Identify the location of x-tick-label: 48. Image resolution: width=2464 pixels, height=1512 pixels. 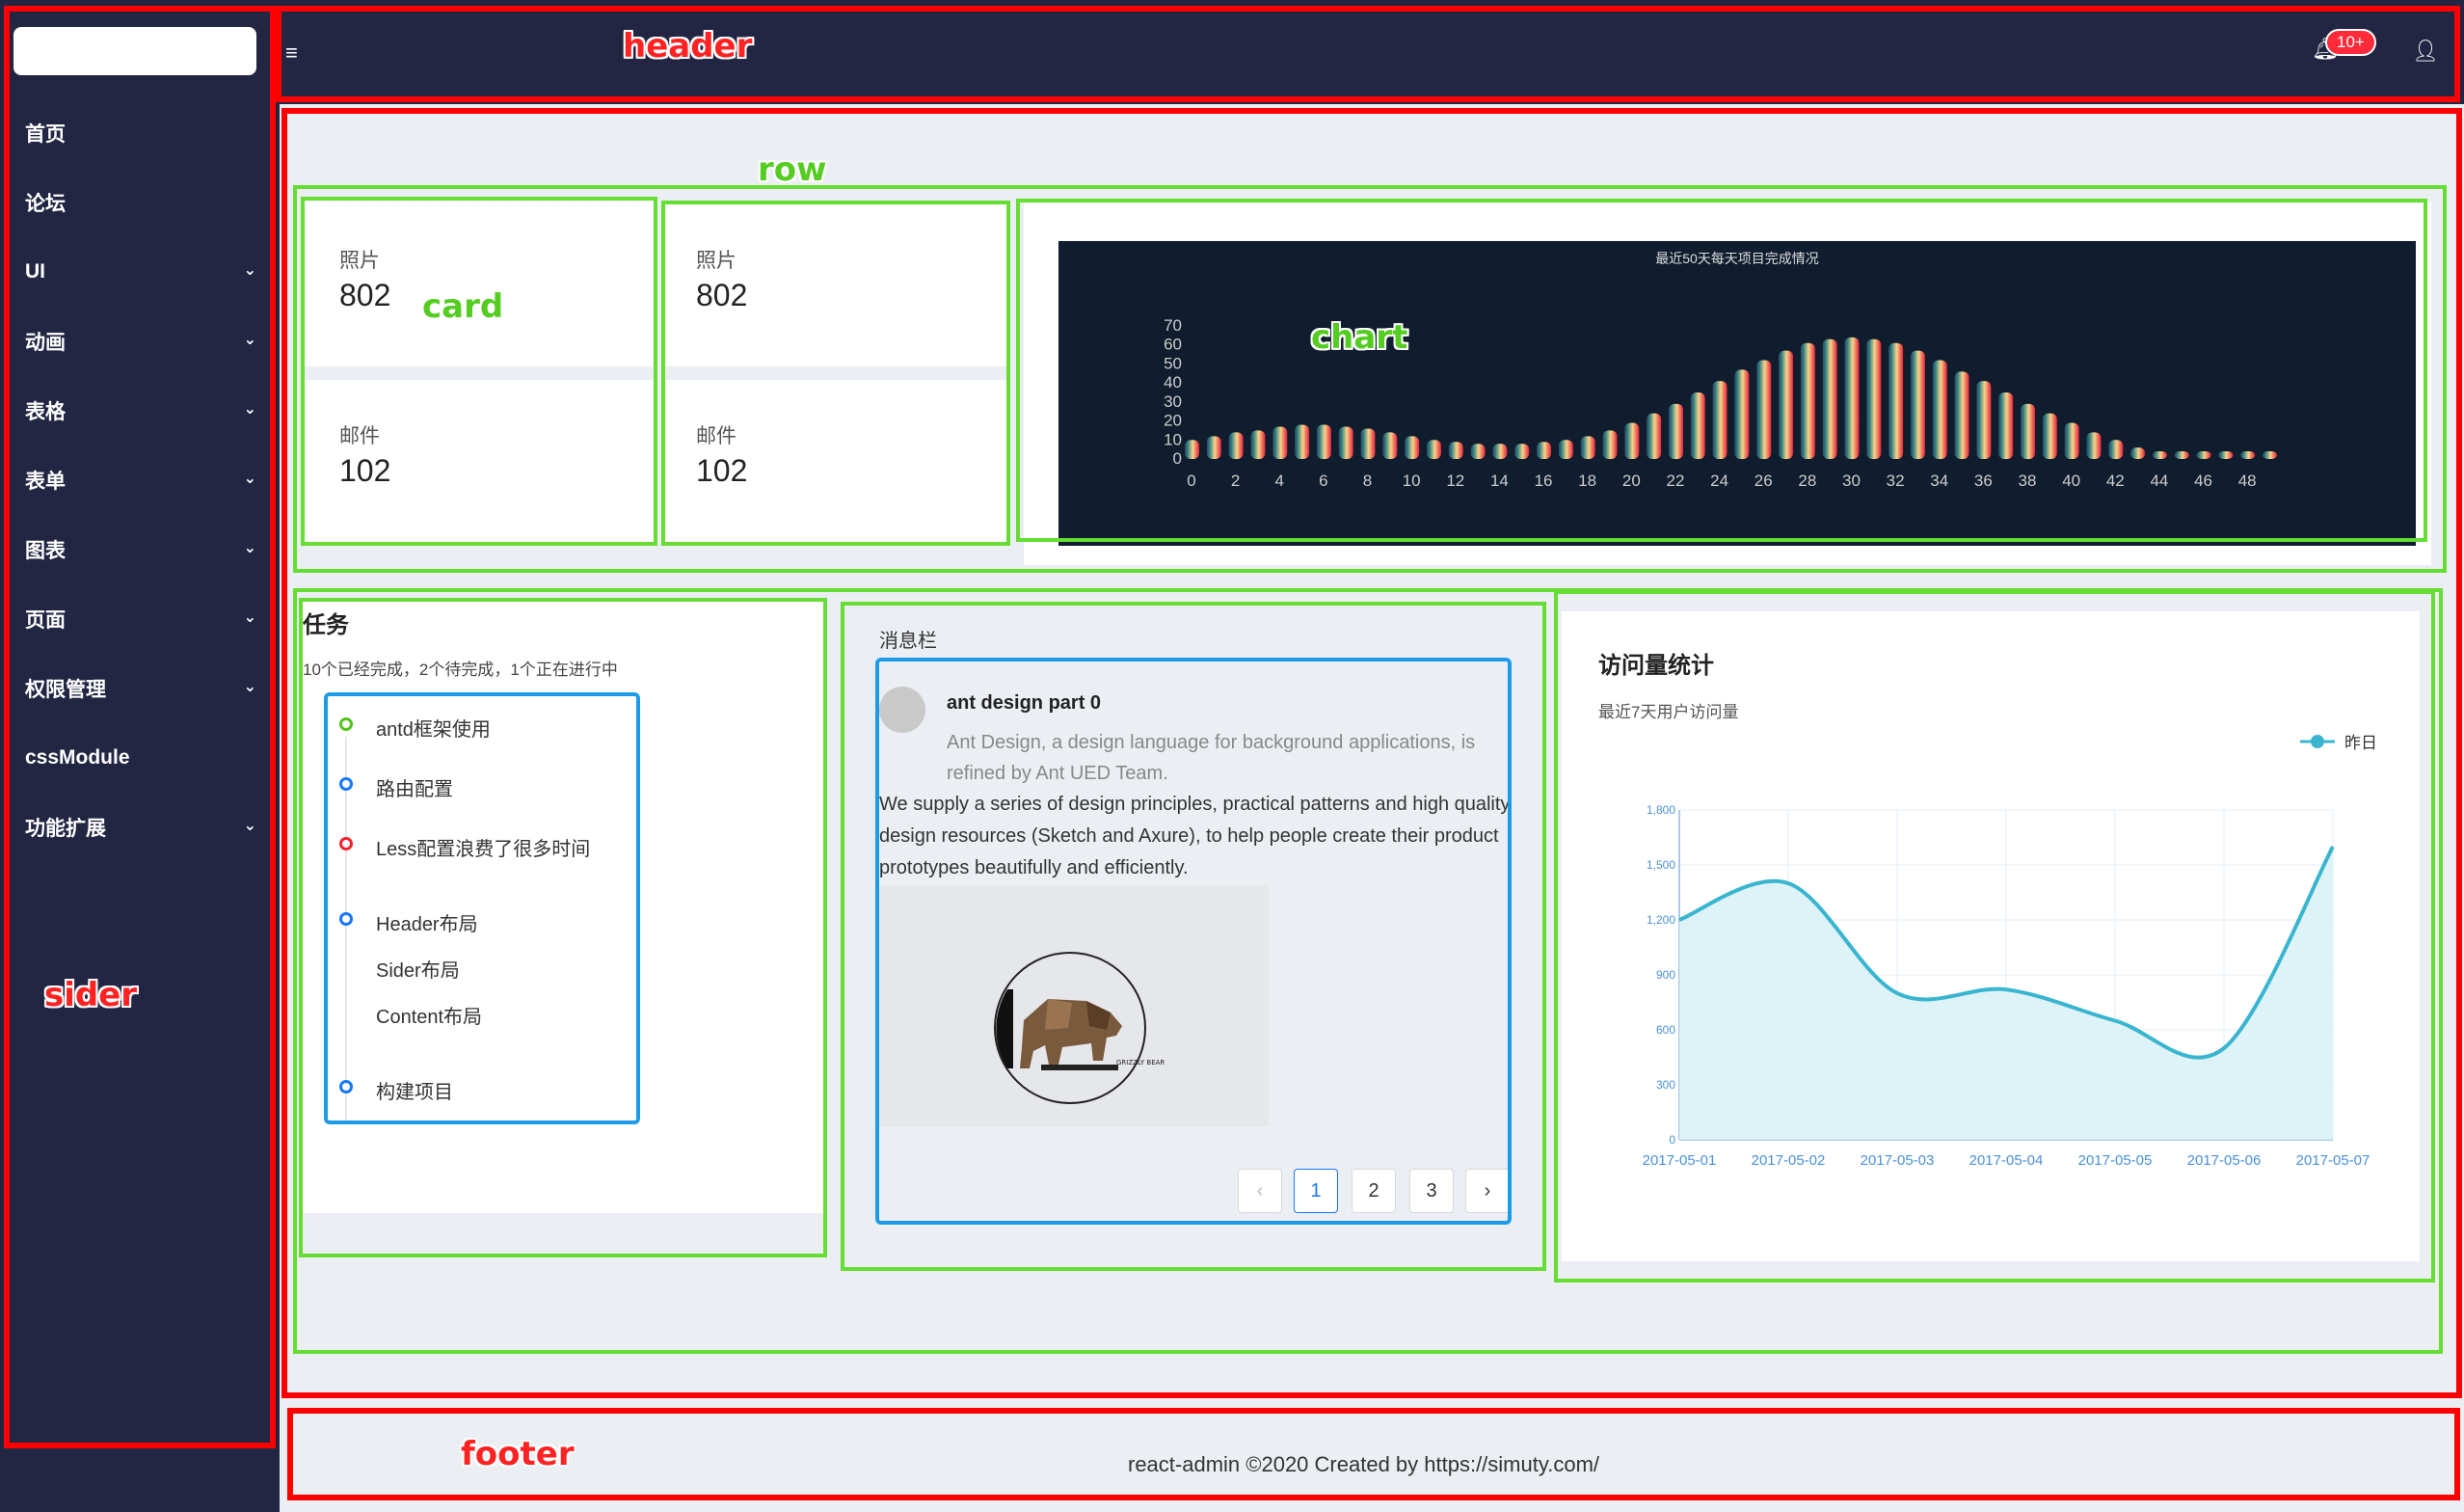
(2247, 481).